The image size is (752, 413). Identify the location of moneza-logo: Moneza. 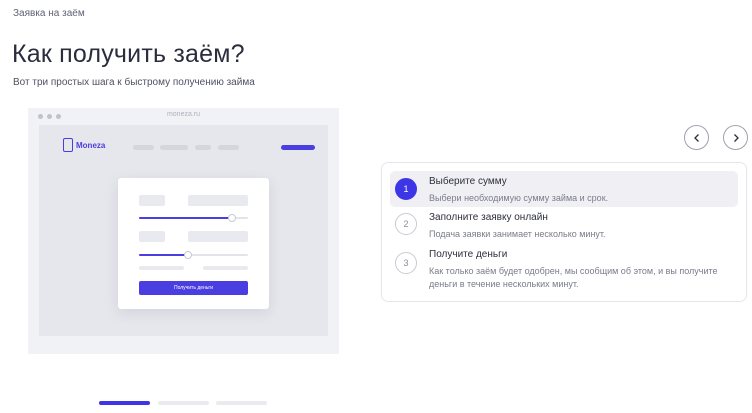
(84, 145).